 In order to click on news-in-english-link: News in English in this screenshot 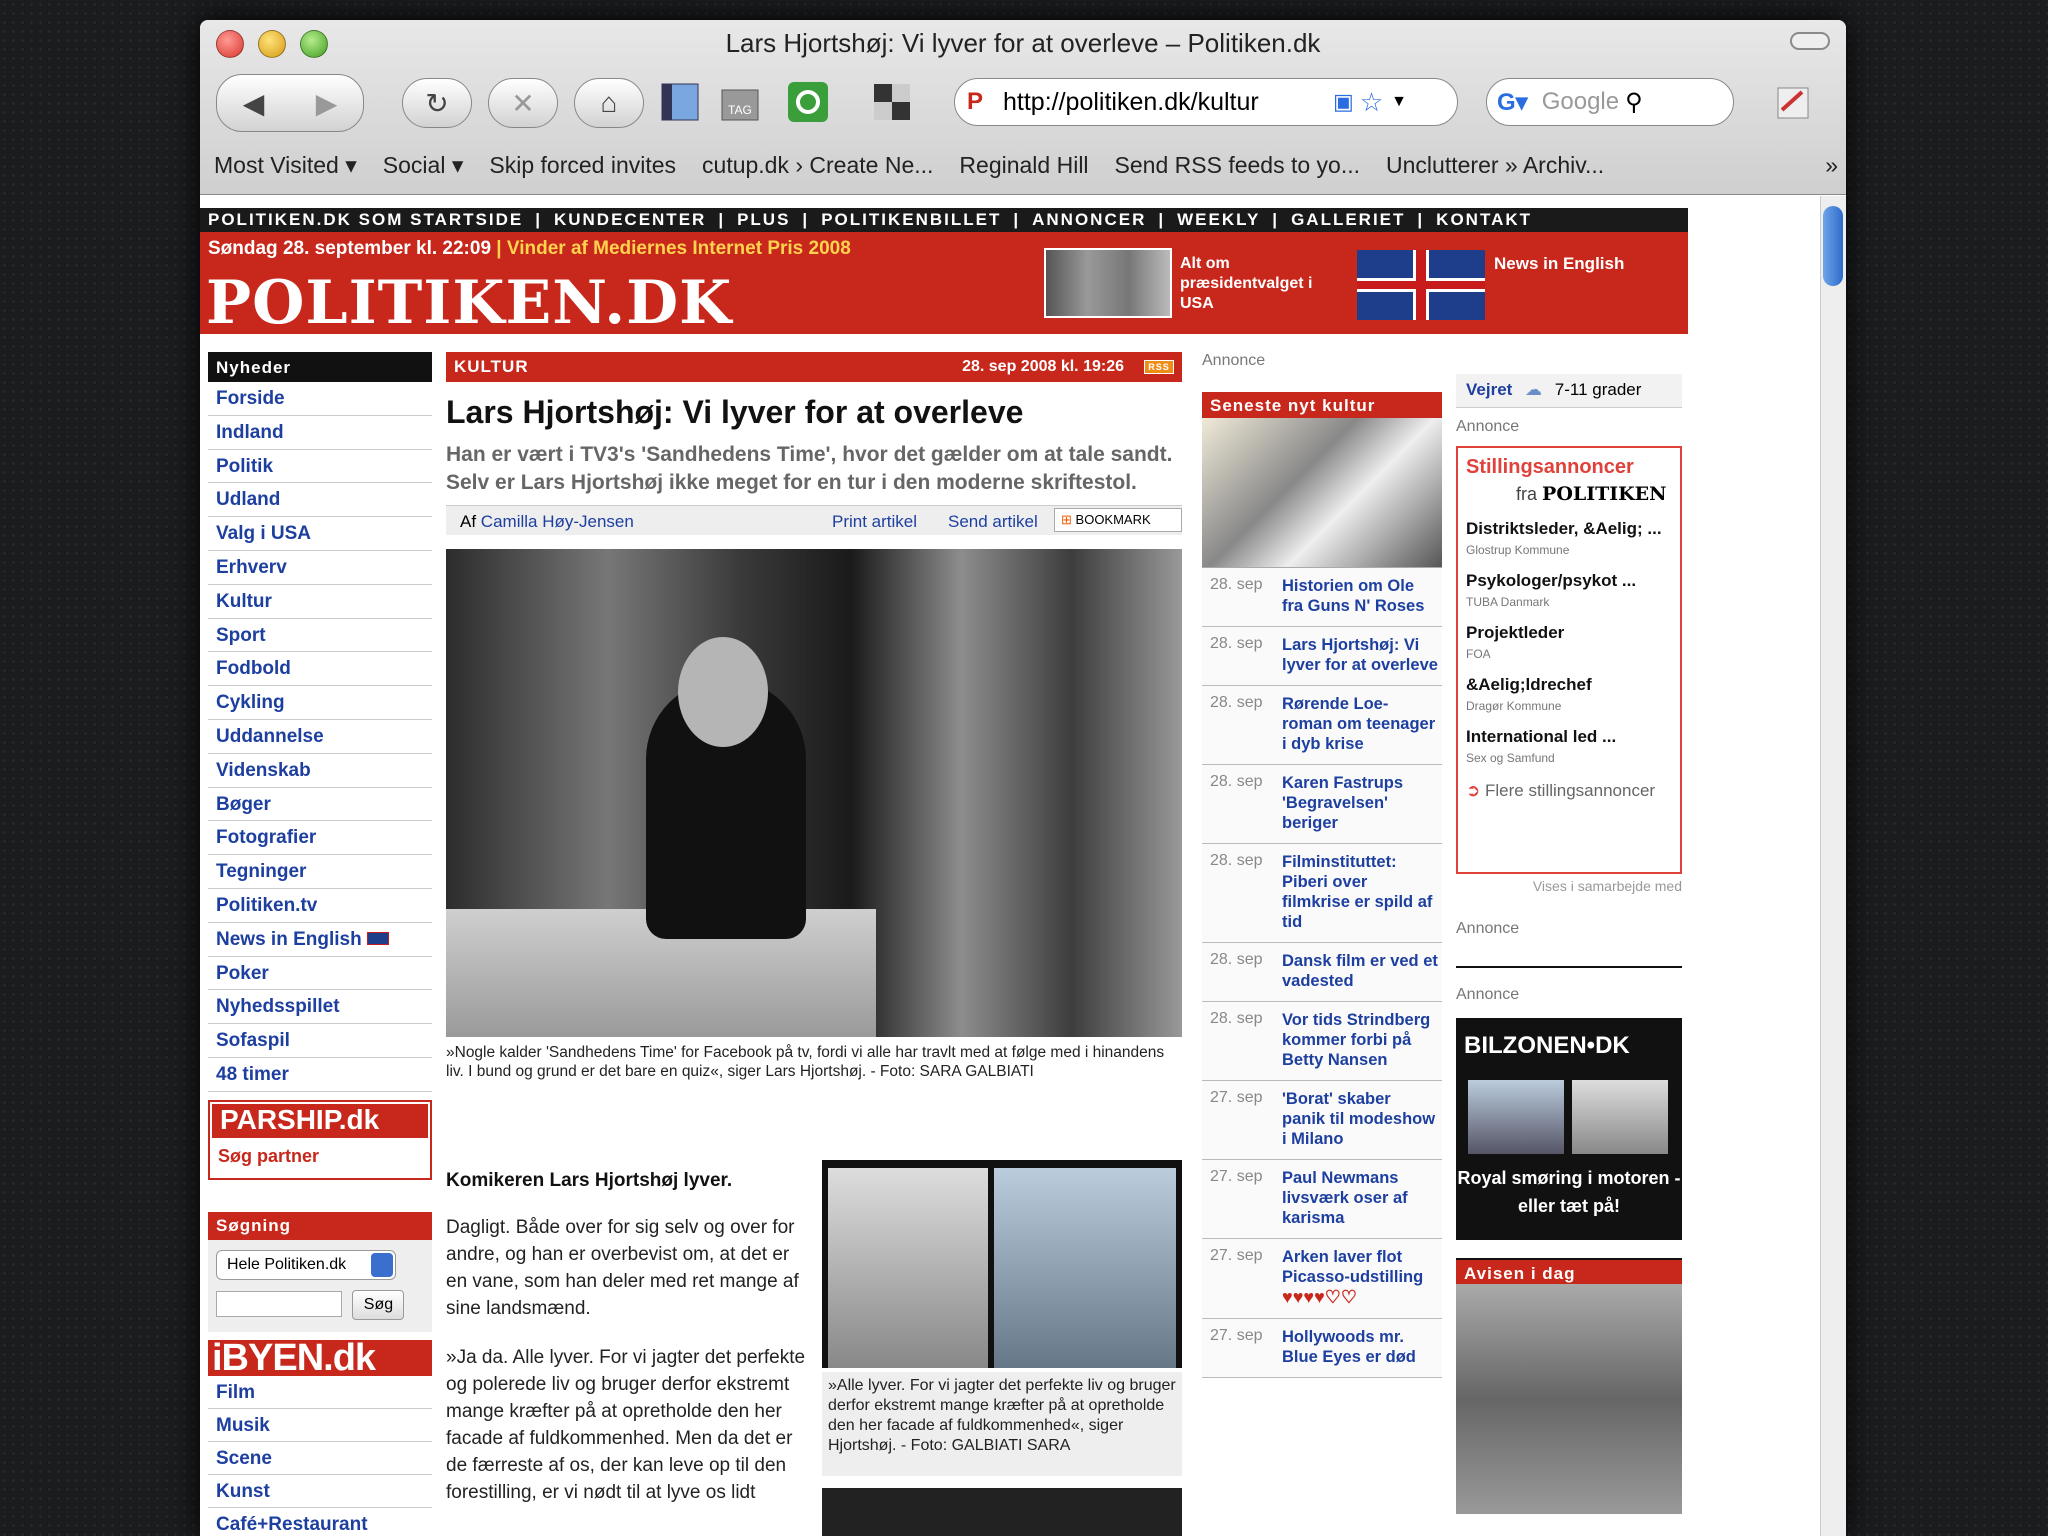, I will do `click(1559, 264)`.